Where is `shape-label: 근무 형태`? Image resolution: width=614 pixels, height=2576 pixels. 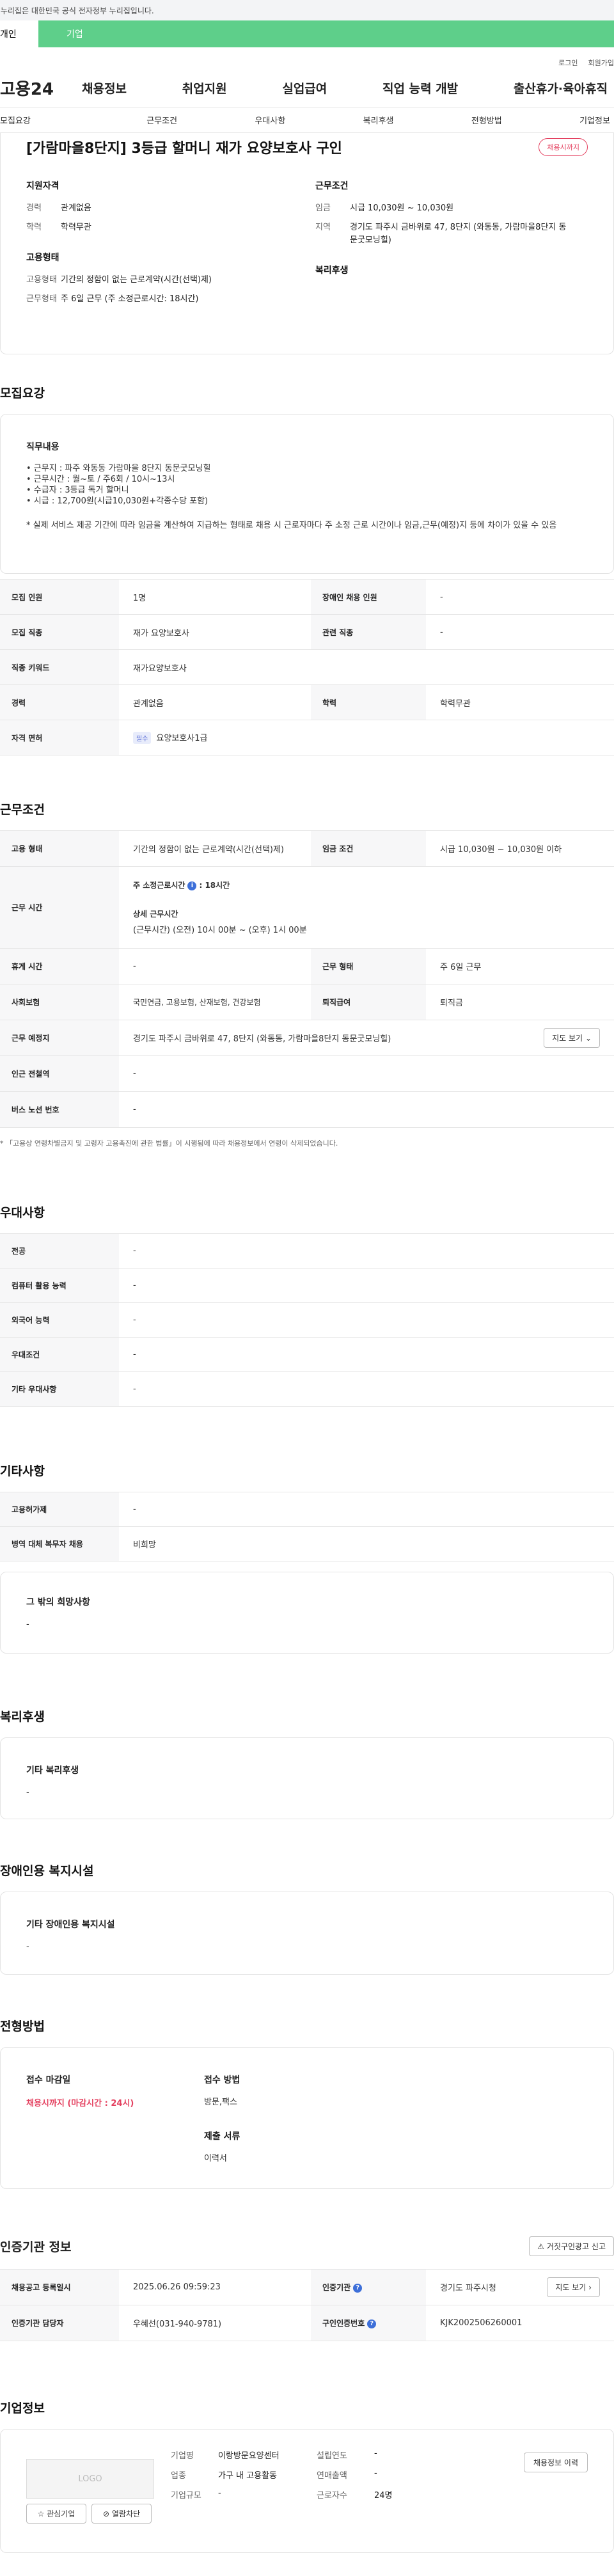
shape-label: 근무 형태 is located at coordinates (368, 966).